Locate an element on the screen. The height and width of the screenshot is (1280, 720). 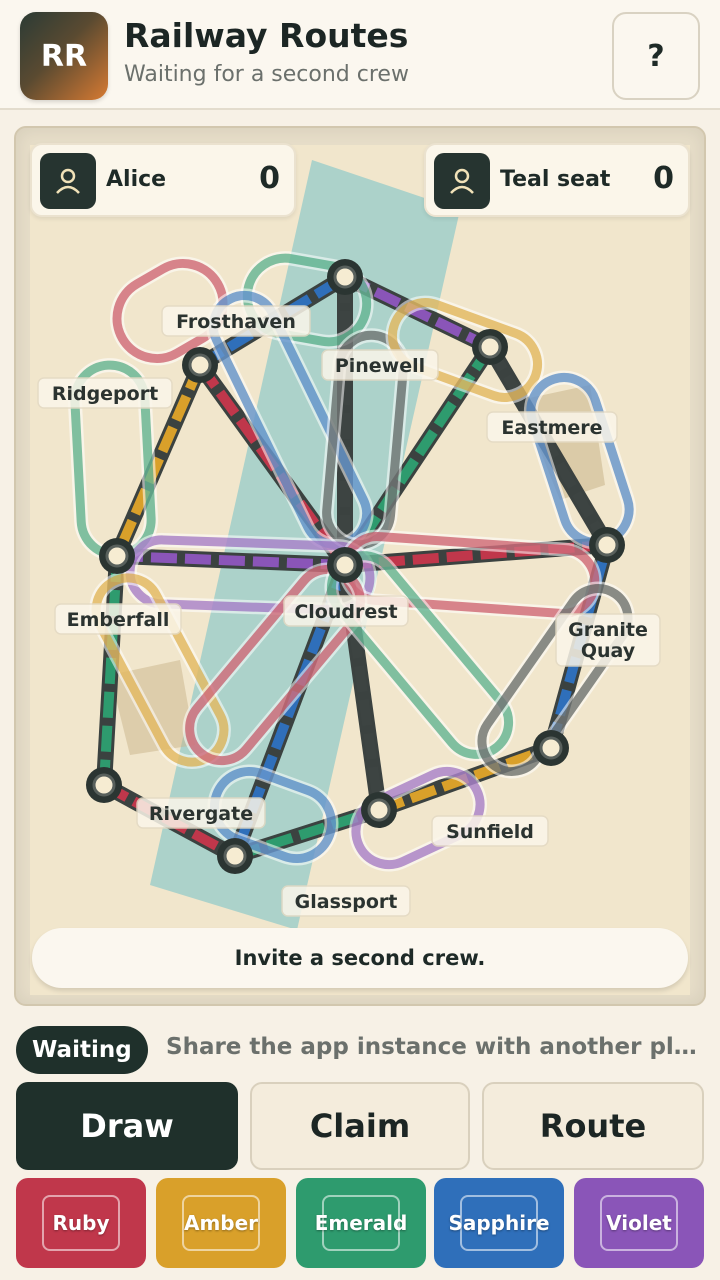
city-label-emberfall: Emberfall is located at coordinates (118, 619).